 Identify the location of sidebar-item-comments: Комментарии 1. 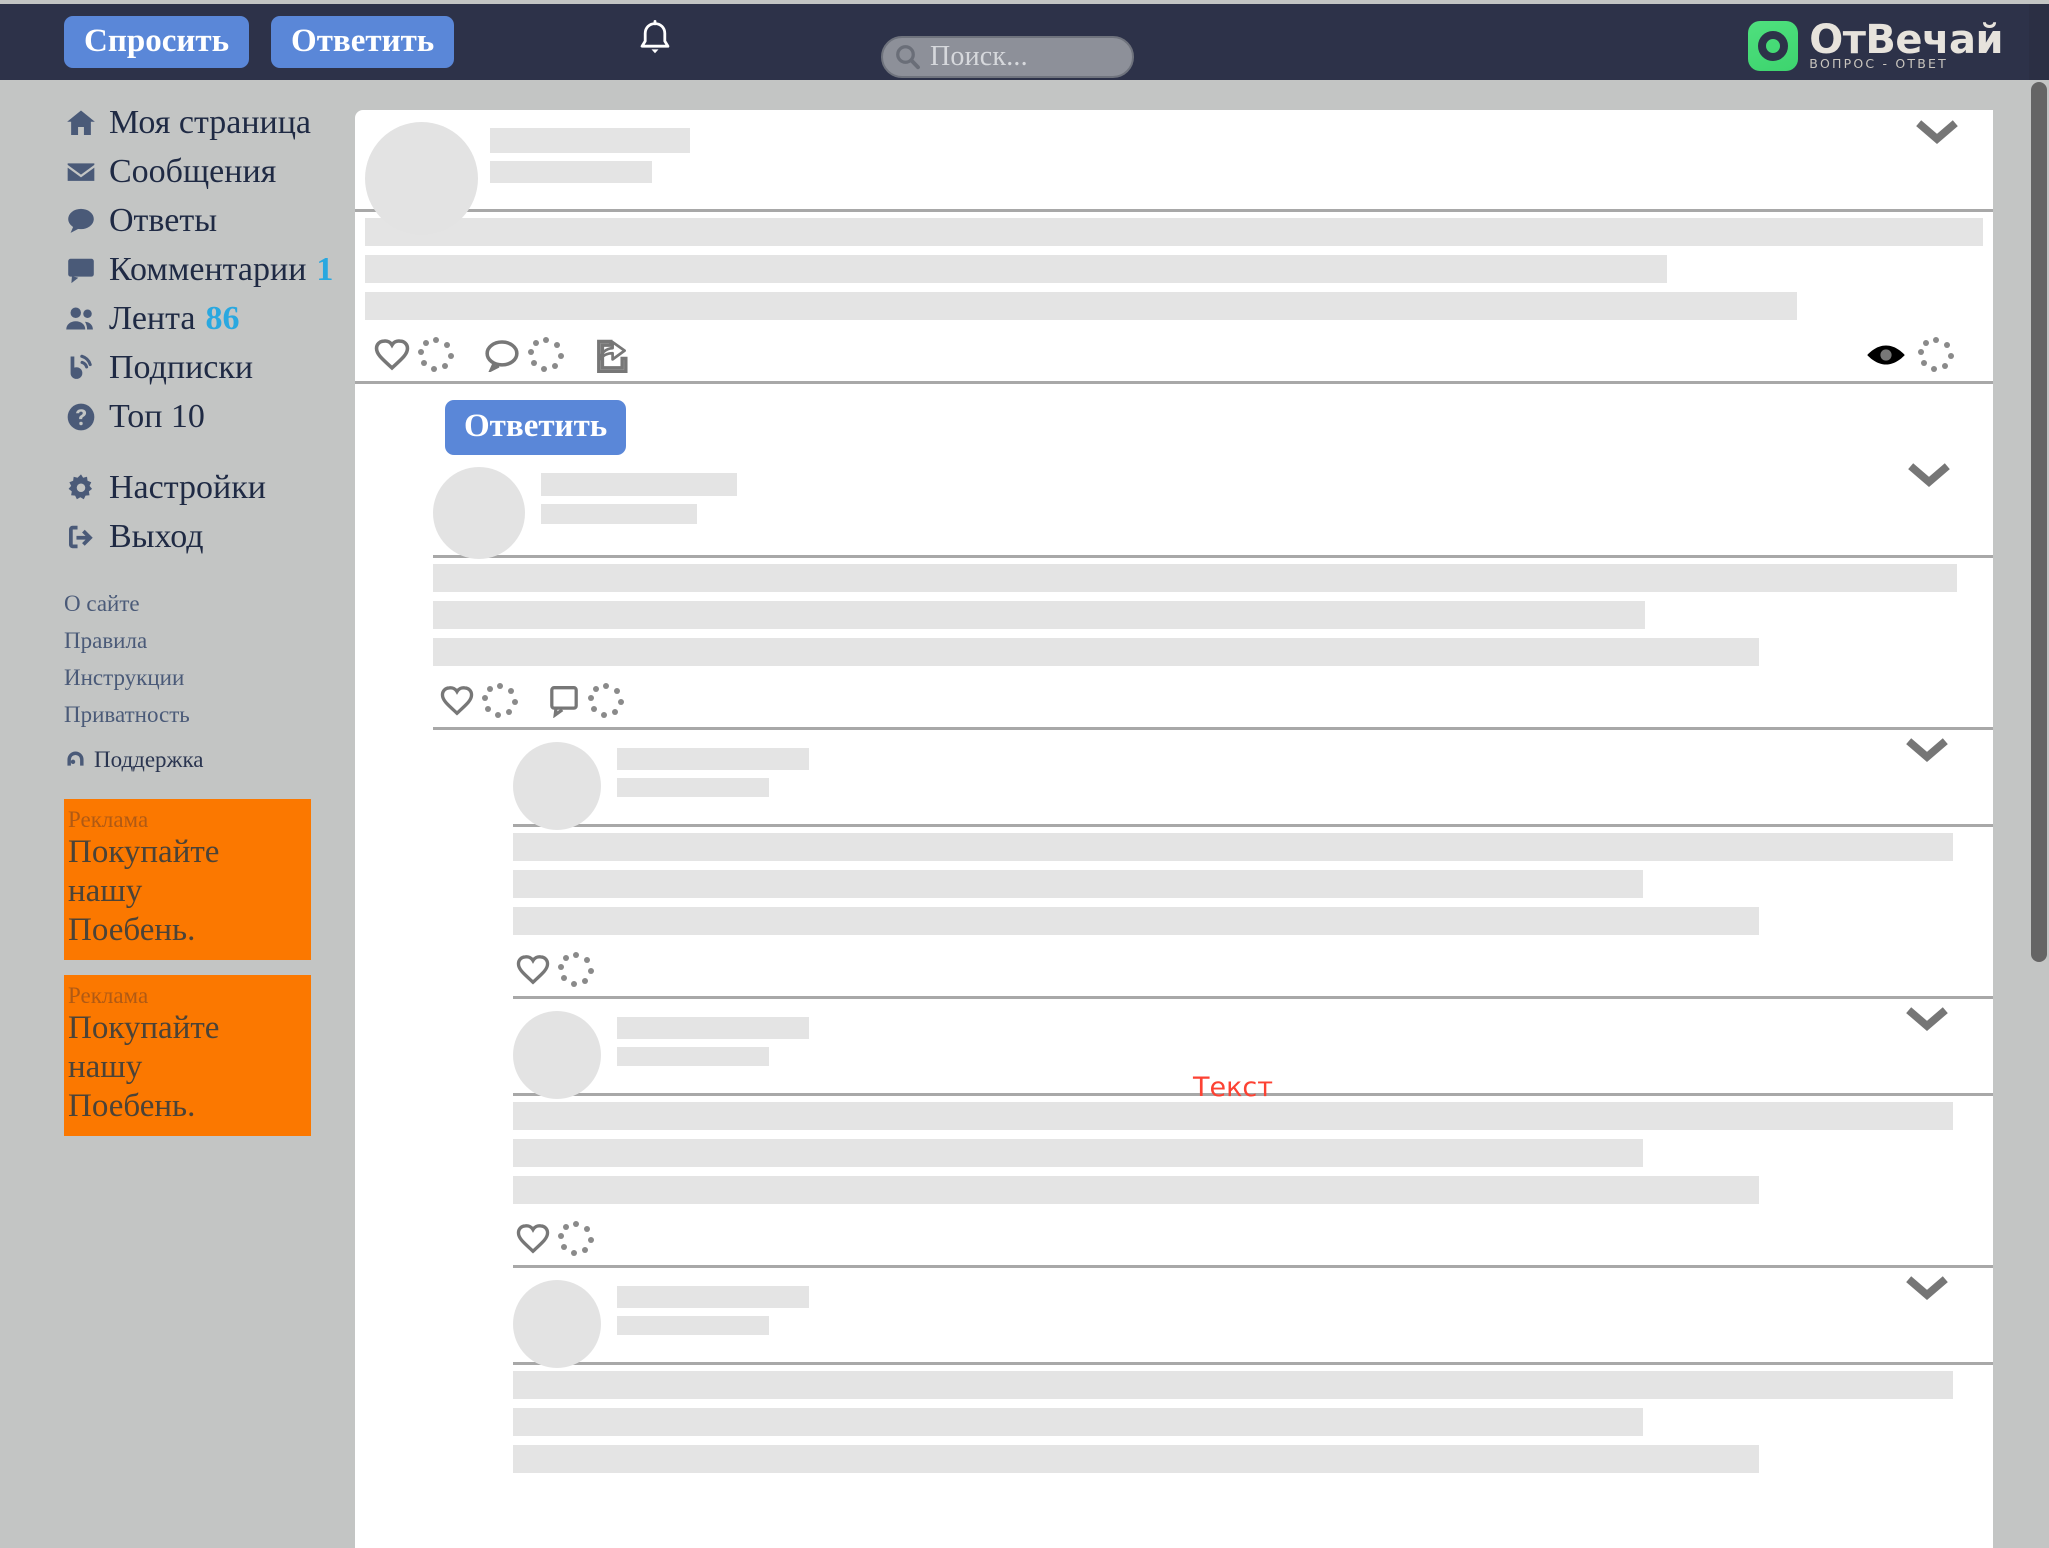
(177, 269).